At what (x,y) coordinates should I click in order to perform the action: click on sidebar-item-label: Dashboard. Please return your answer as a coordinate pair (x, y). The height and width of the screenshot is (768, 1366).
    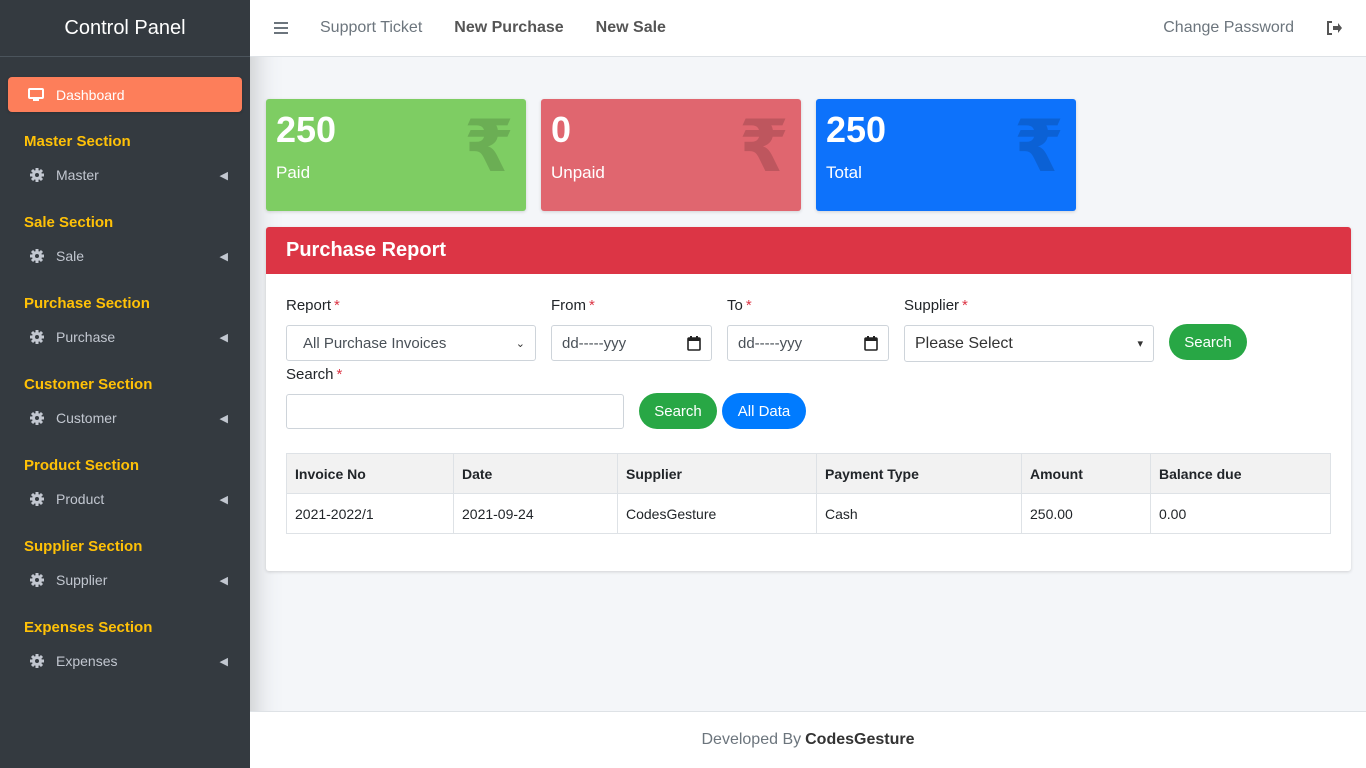
    Looking at the image, I should click on (90, 94).